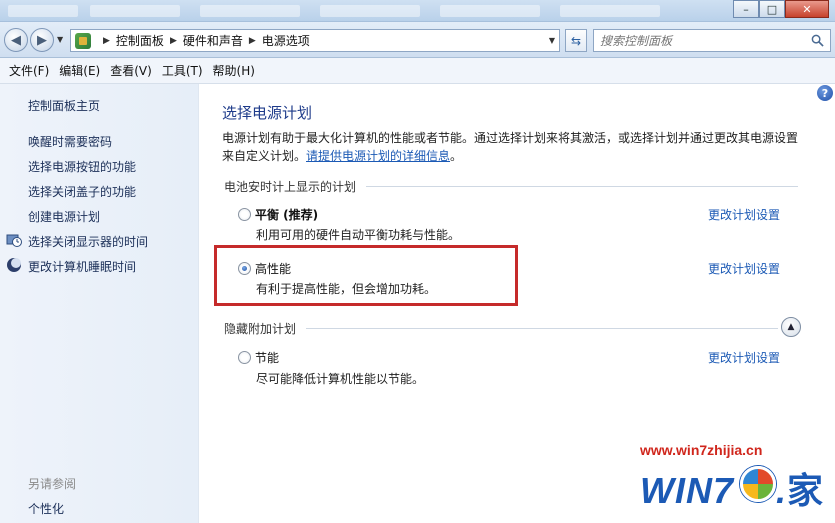  I want to click on section-hidden-plans: 隐藏附加计划, so click(260, 329).